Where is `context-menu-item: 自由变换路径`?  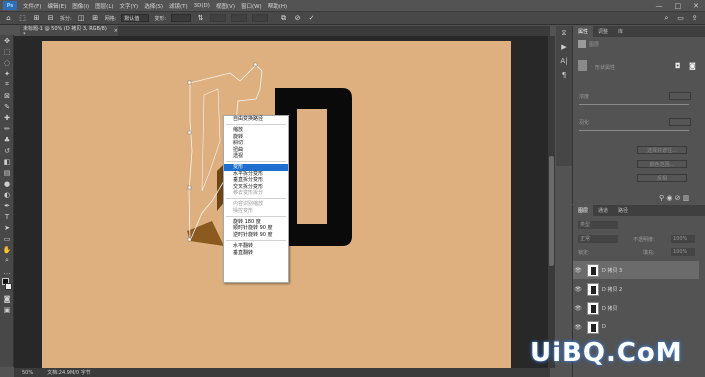
context-menu-item: 自由变换路径 is located at coordinates (256, 119).